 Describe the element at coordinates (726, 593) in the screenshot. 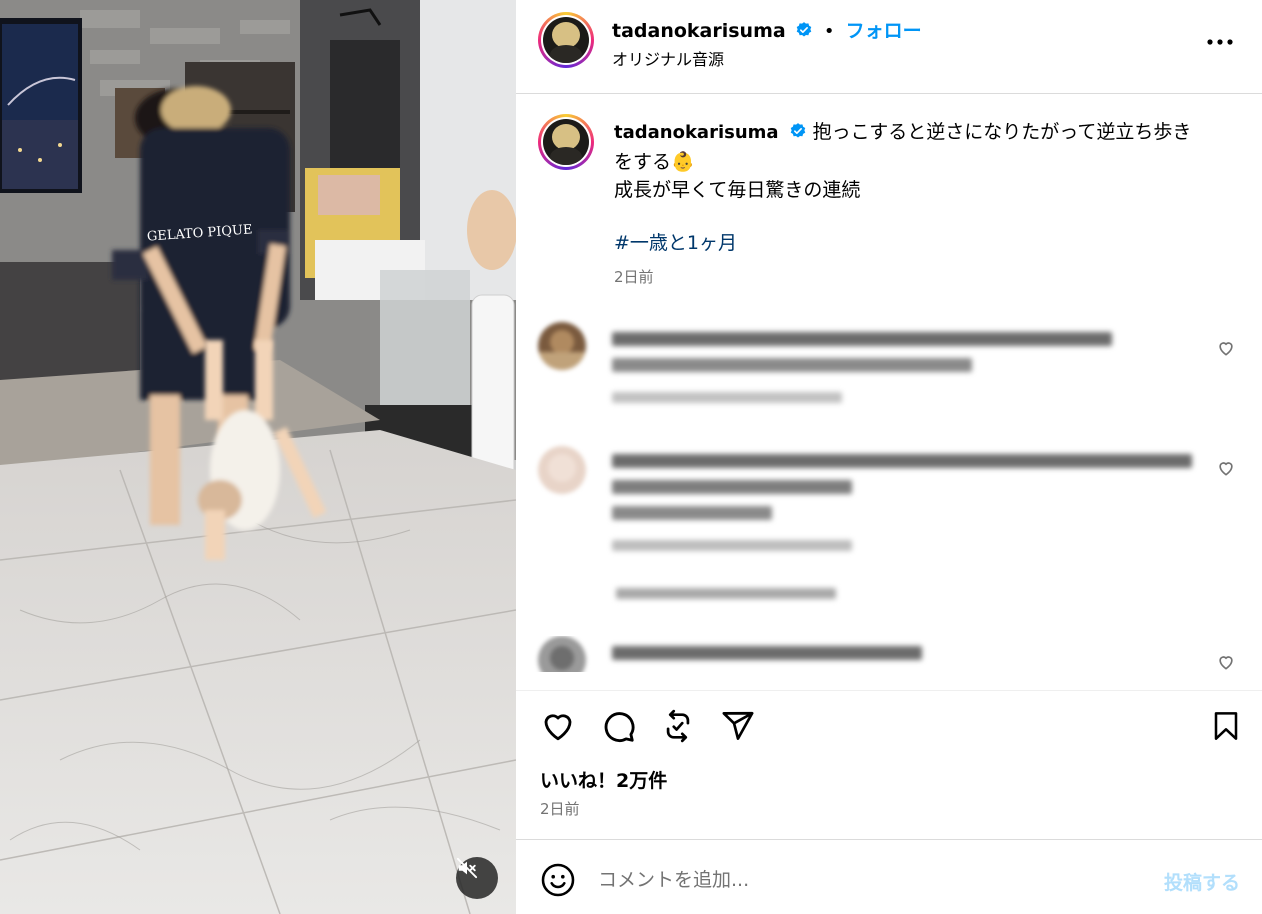

I see `view-replies-blurred` at that location.